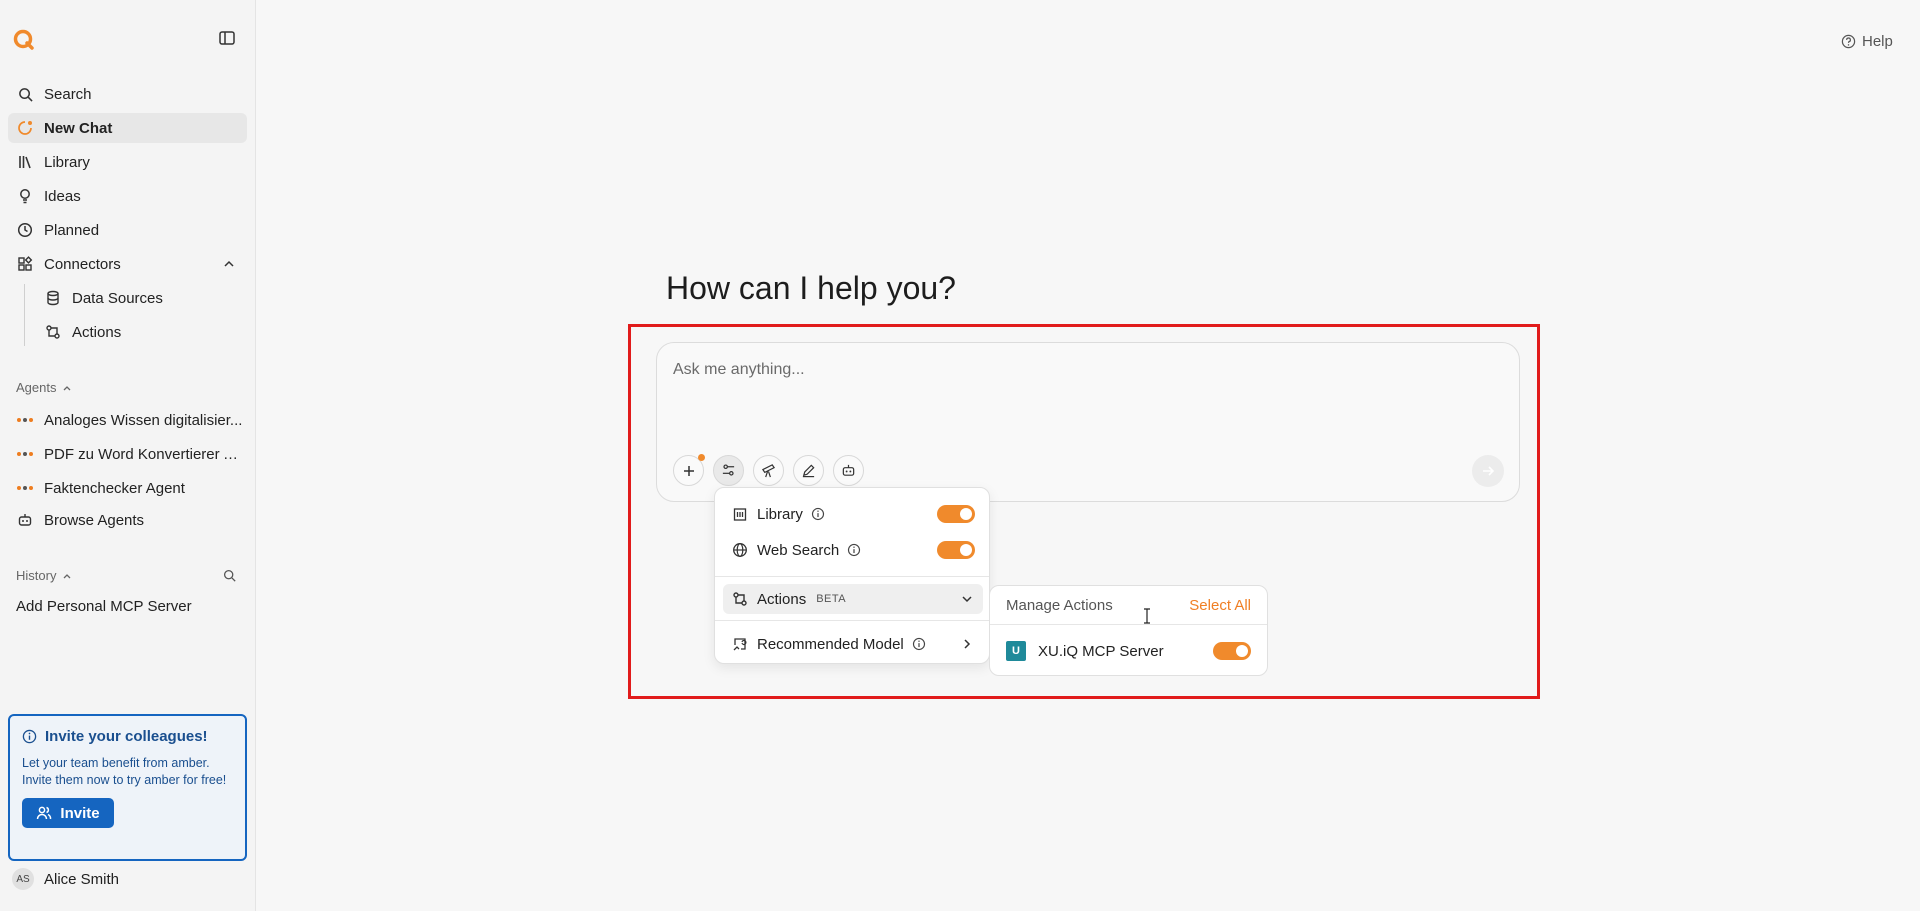 Image resolution: width=1920 pixels, height=911 pixels. What do you see at coordinates (1147, 616) in the screenshot?
I see `text-cursor-icon` at bounding box center [1147, 616].